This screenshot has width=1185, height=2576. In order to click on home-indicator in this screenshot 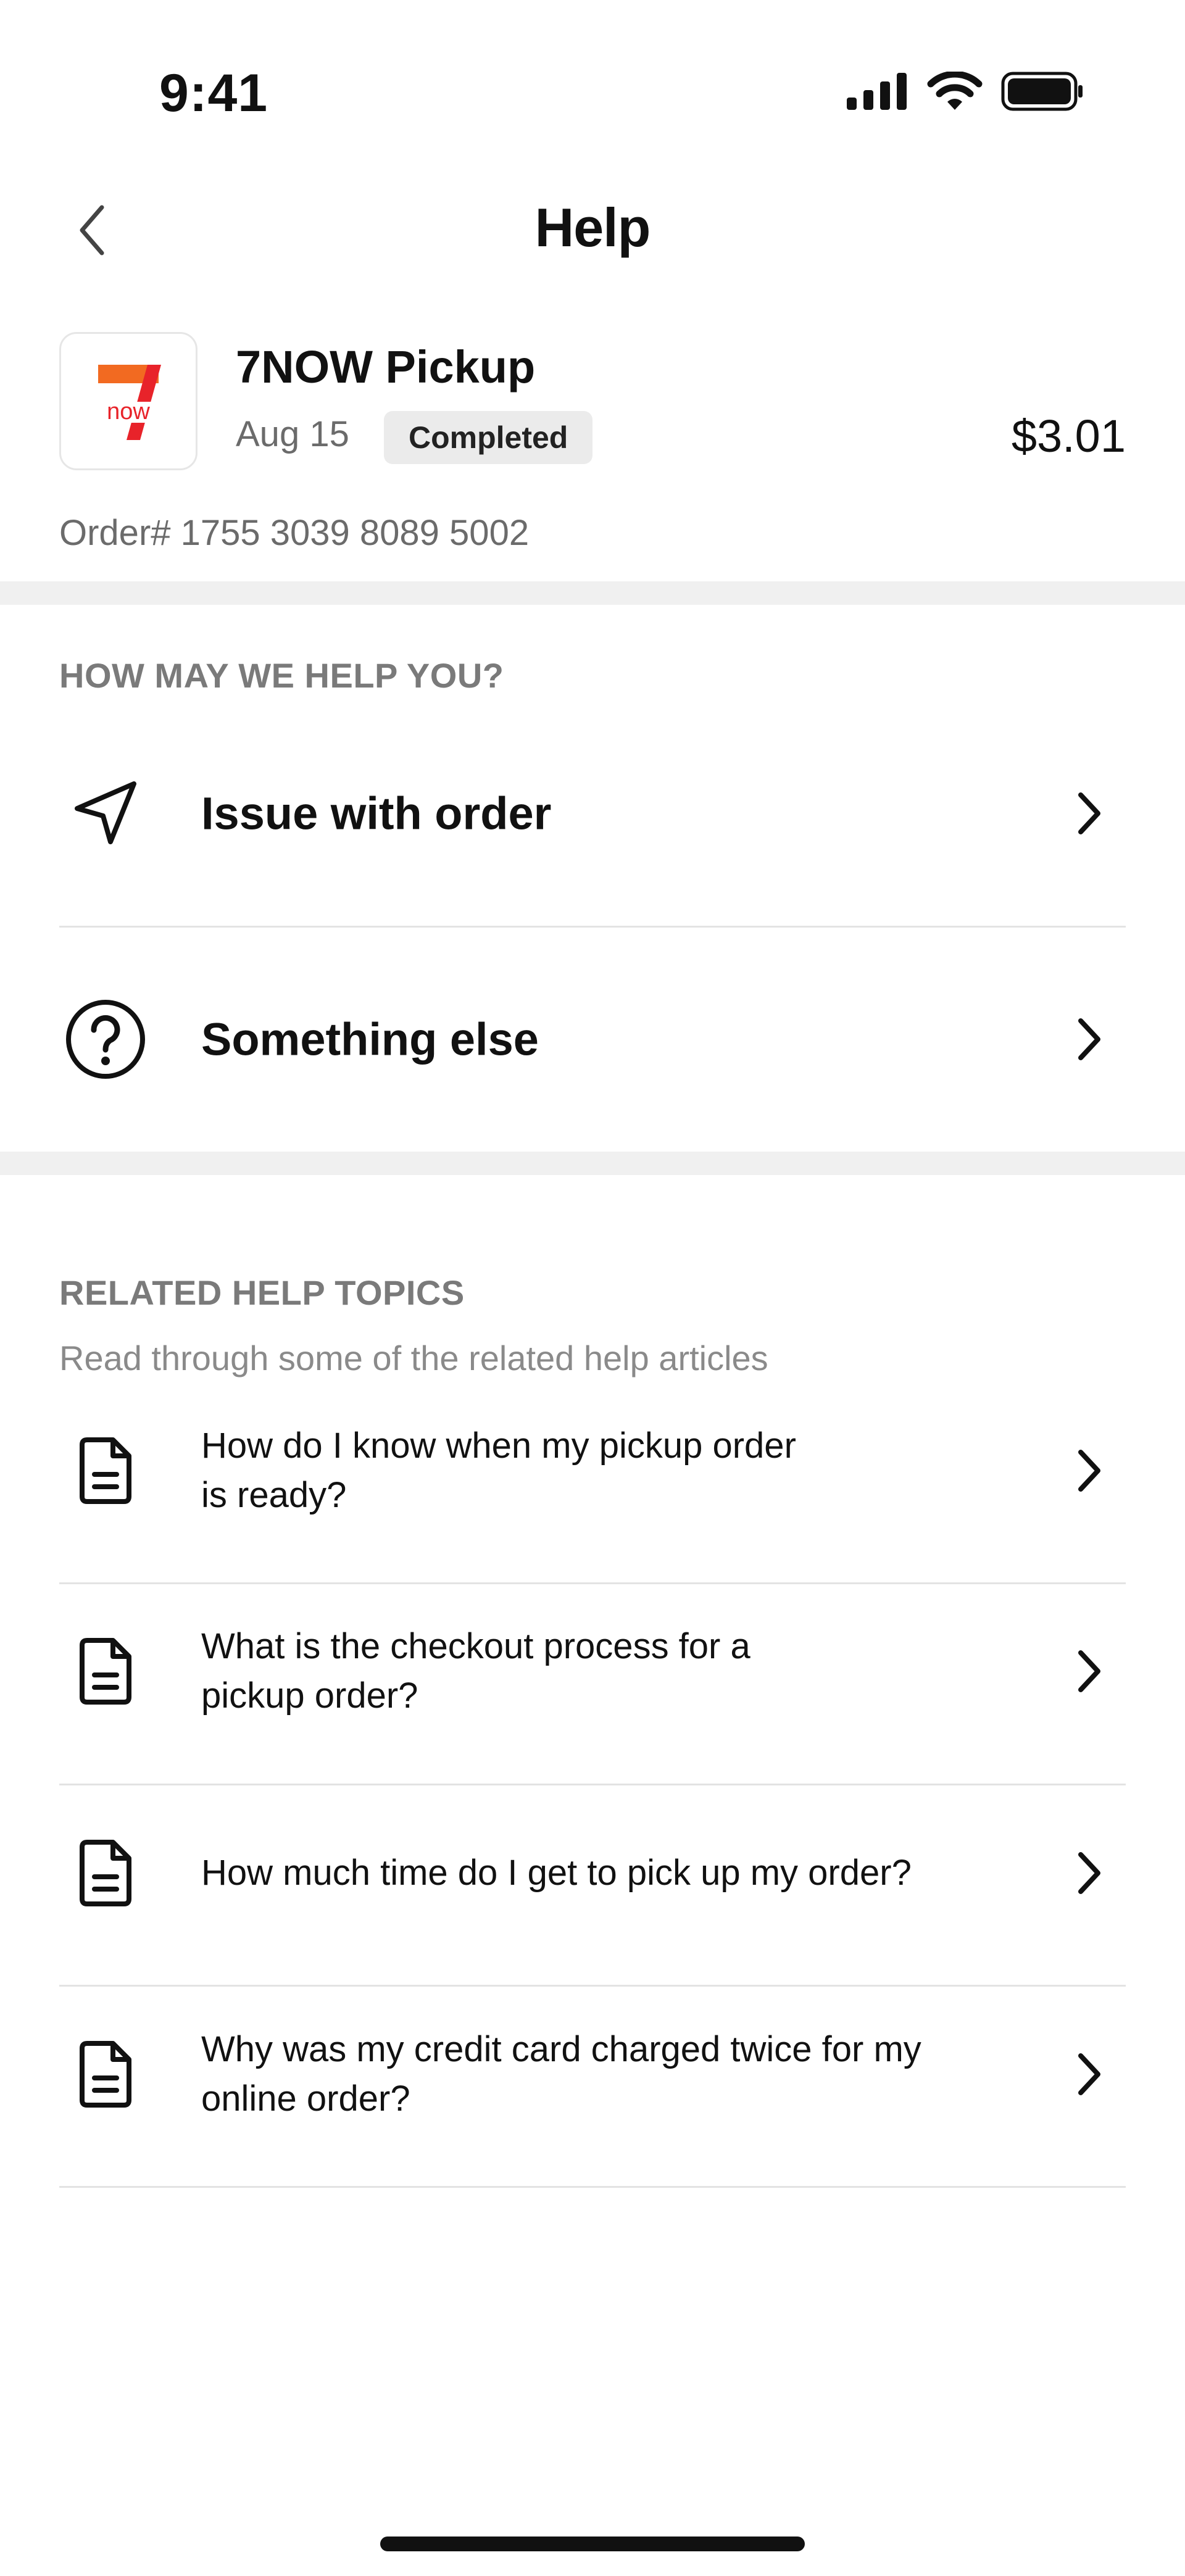, I will do `click(592, 2544)`.